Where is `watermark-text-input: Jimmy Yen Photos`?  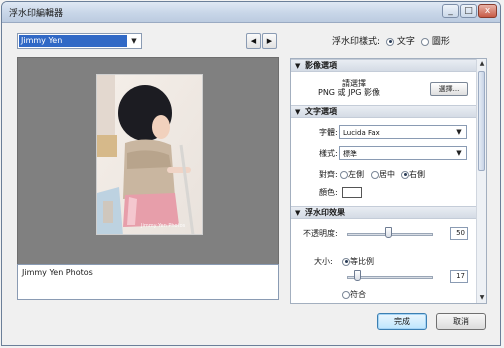 watermark-text-input: Jimmy Yen Photos is located at coordinates (148, 282).